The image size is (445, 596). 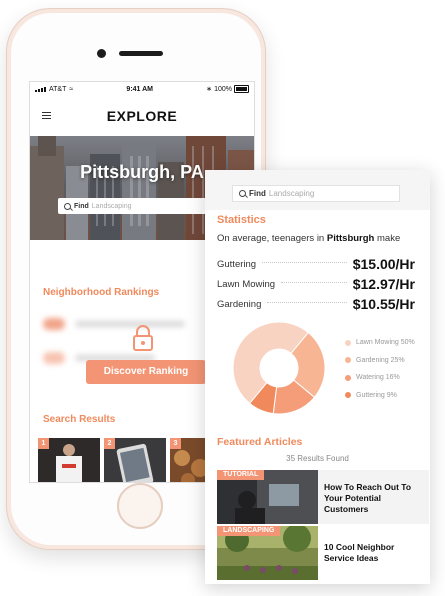 I want to click on speaker-grille, so click(x=141, y=53).